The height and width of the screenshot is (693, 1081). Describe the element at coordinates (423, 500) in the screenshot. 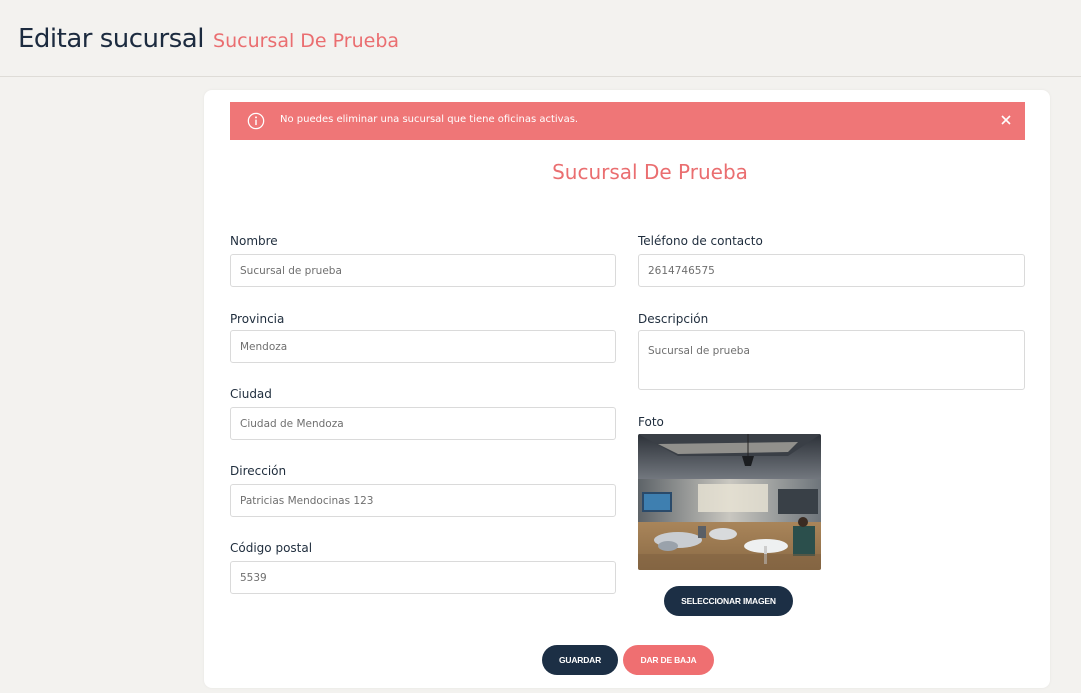

I see `direccion-input: Patricias Mendocinas 123` at that location.